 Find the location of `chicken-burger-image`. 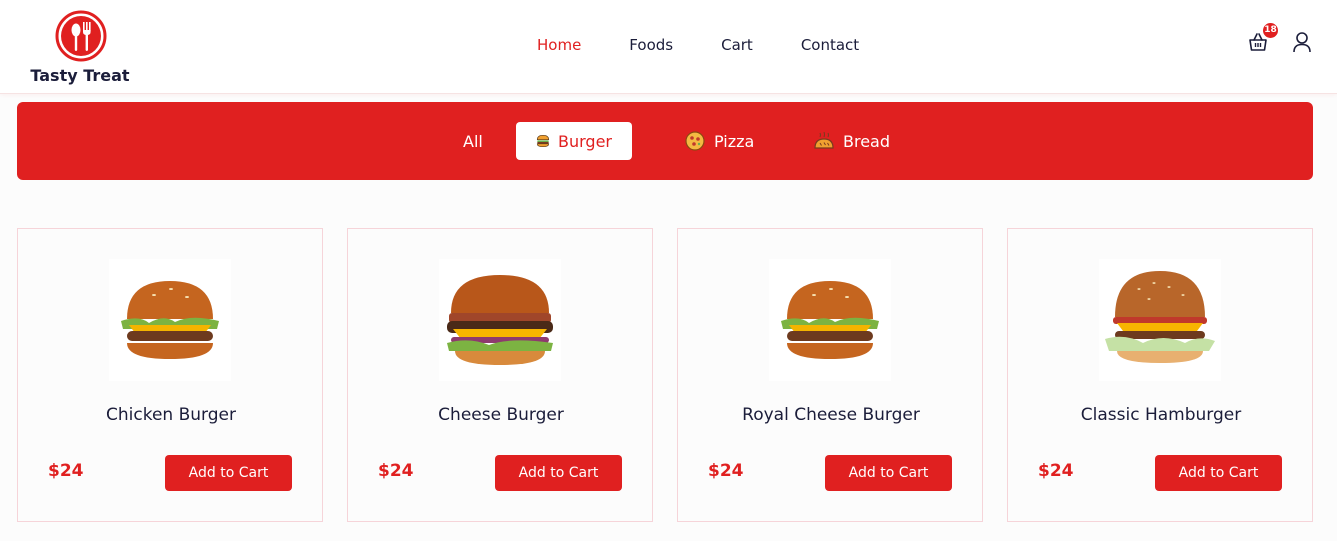

chicken-burger-image is located at coordinates (170, 320).